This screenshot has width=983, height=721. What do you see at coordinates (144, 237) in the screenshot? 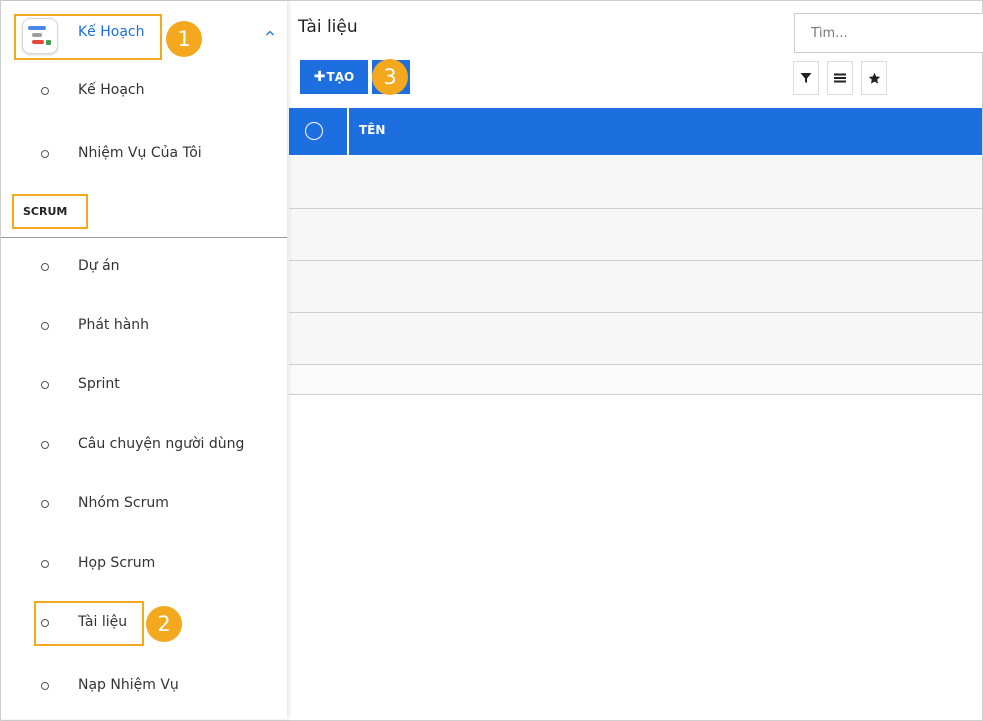
I see `section-divider` at bounding box center [144, 237].